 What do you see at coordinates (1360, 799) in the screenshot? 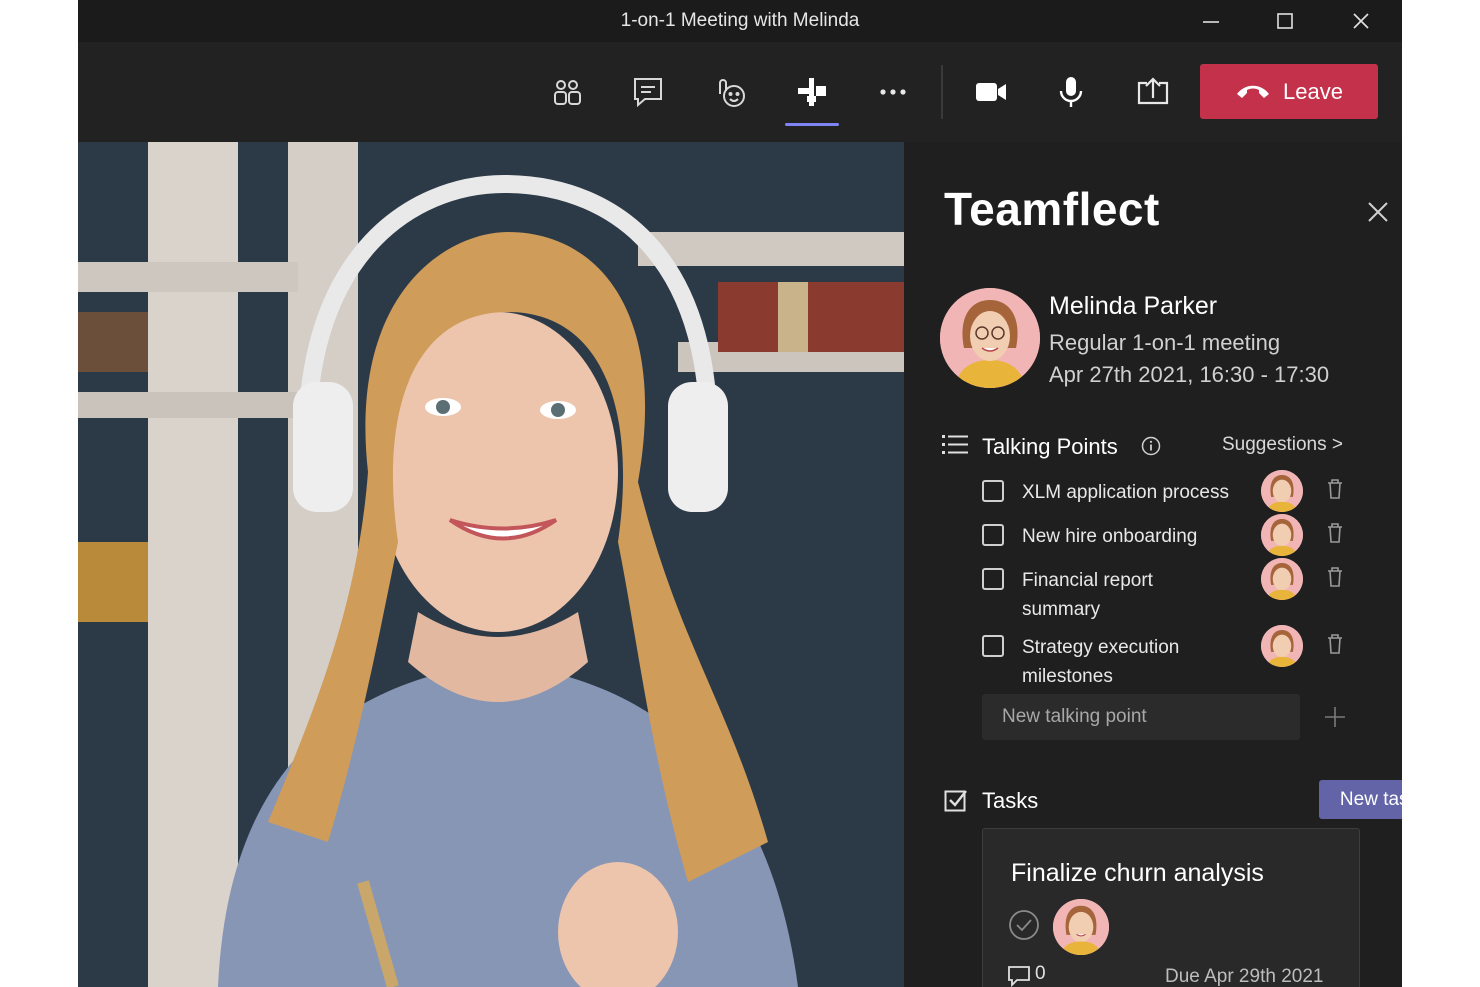
I see `new-task-button: New task` at bounding box center [1360, 799].